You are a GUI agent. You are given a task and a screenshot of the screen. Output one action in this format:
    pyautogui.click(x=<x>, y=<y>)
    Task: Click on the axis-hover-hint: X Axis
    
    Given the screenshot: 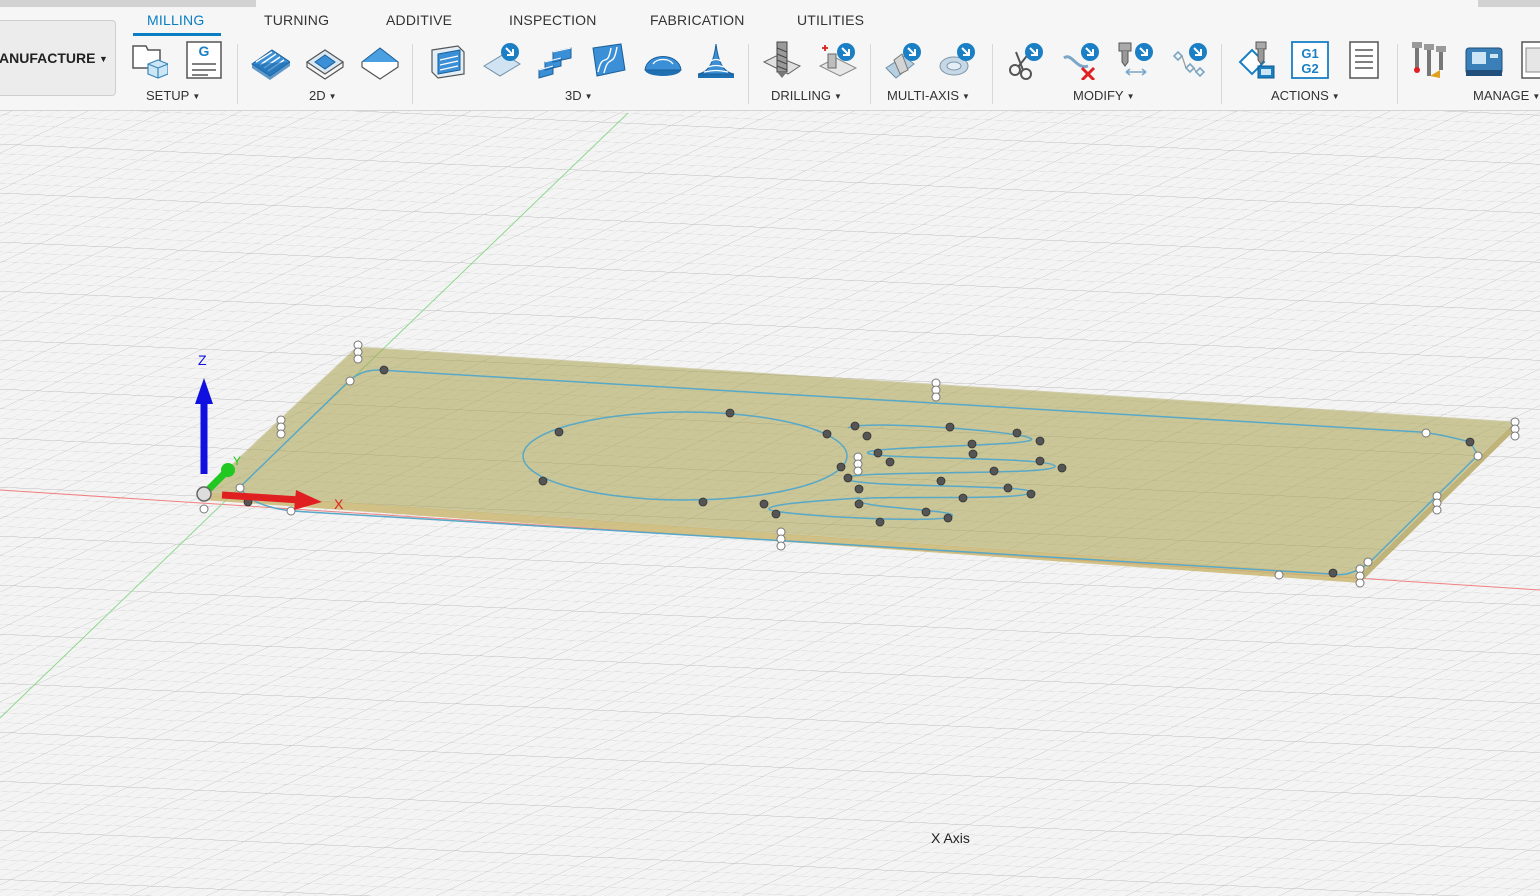 What is the action you would take?
    pyautogui.click(x=950, y=838)
    